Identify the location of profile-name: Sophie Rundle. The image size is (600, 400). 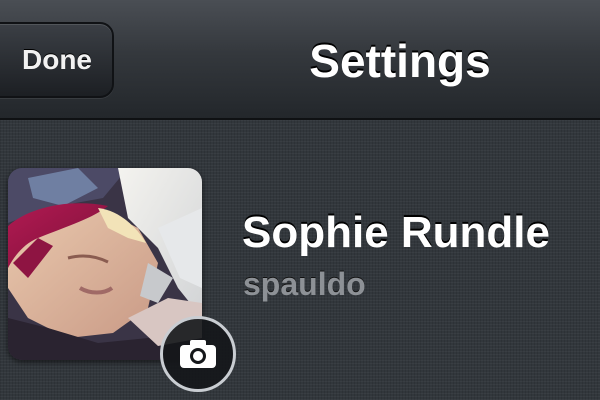
(396, 232).